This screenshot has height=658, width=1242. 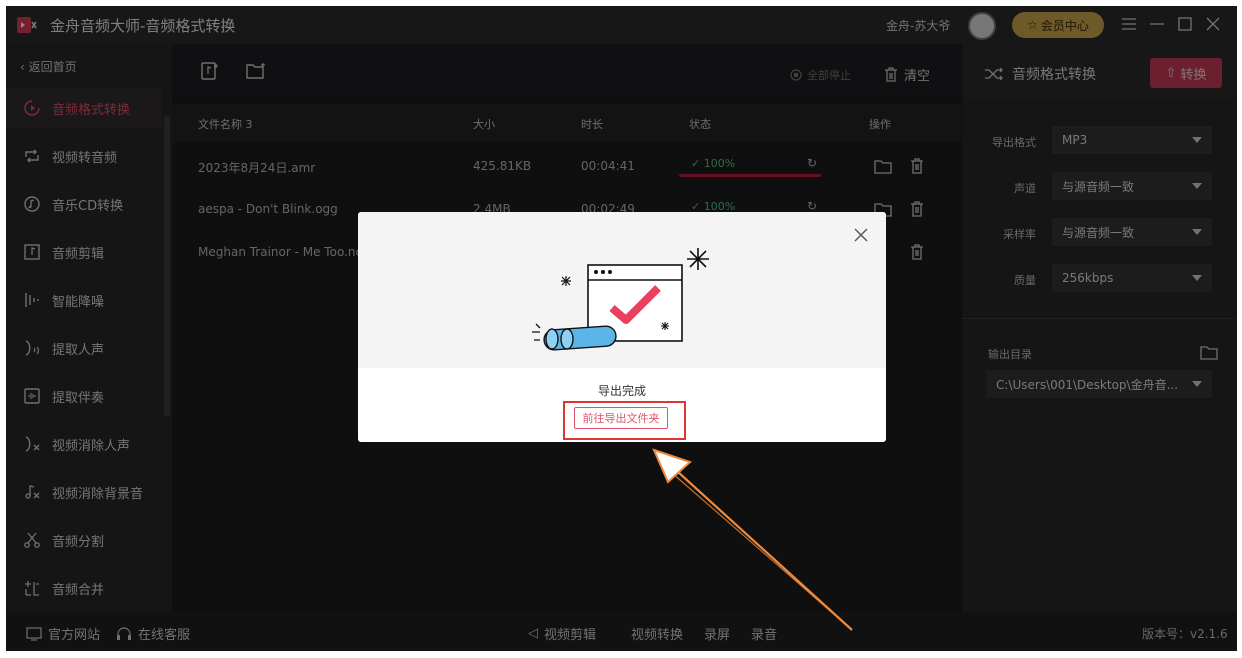 What do you see at coordinates (1088, 278) in the screenshot?
I see `quality-value: 256kbps` at bounding box center [1088, 278].